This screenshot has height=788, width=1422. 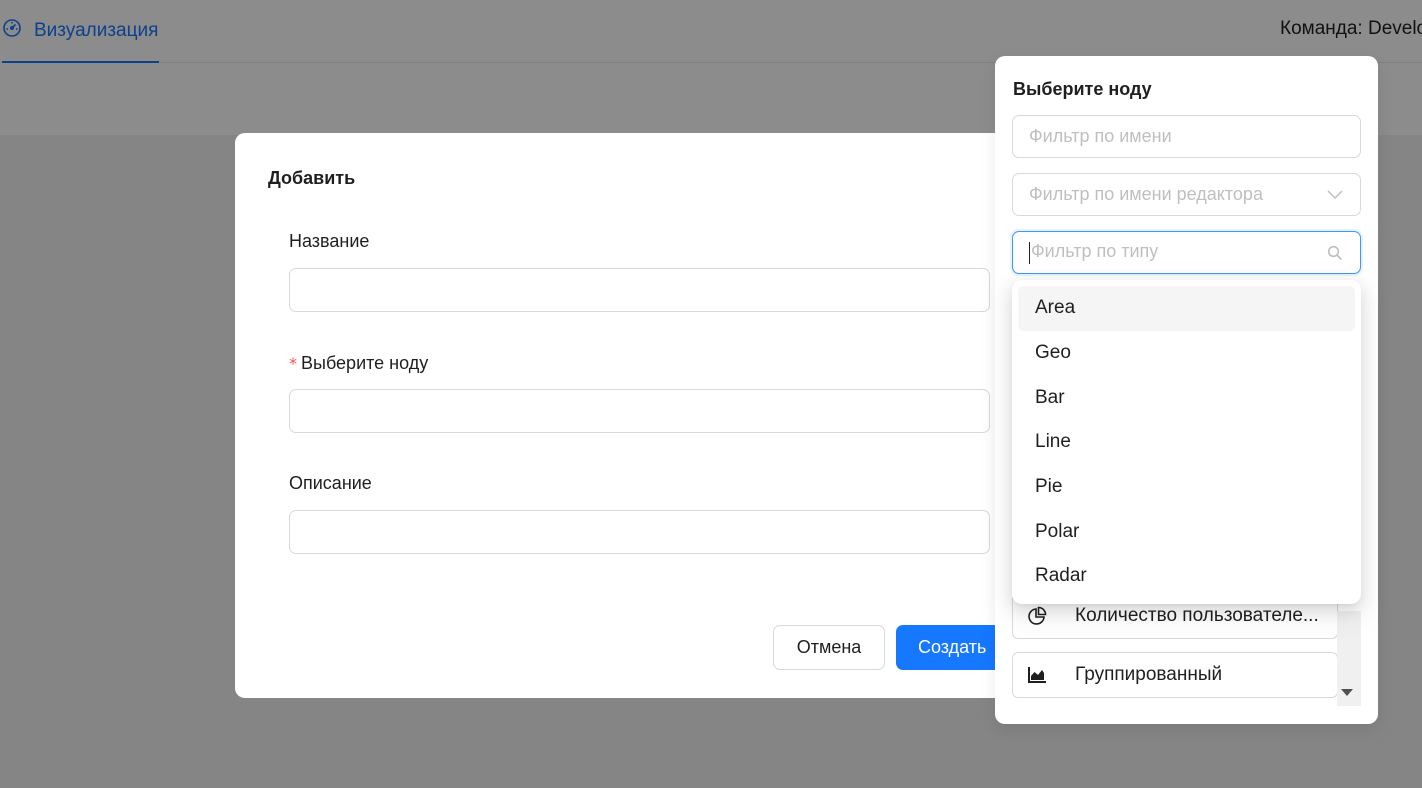 I want to click on dropdown-option-area: Area, so click(x=1186, y=308).